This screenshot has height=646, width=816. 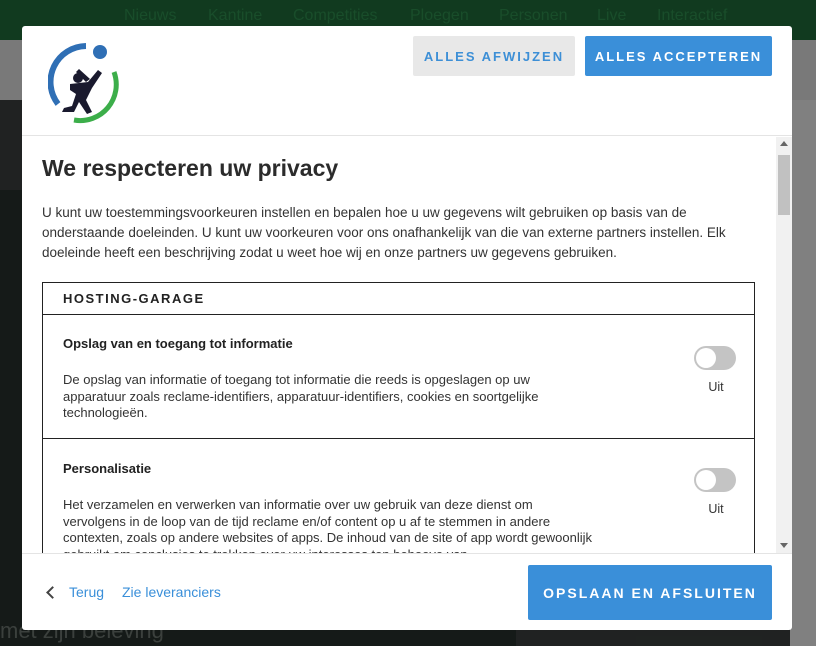 What do you see at coordinates (83, 83) in the screenshot?
I see `soccer-player-logo-icon` at bounding box center [83, 83].